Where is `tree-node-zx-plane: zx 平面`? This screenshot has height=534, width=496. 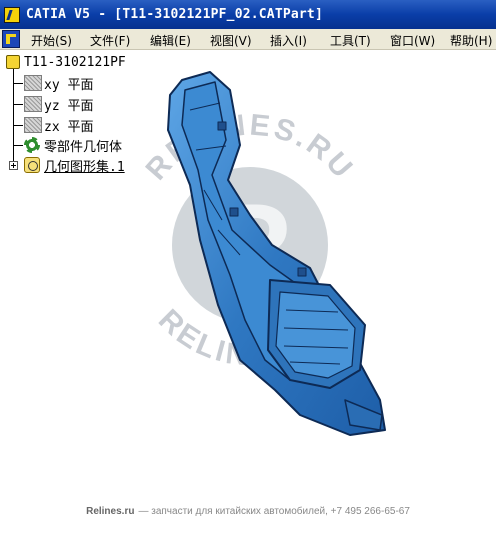 tree-node-zx-plane: zx 平面 is located at coordinates (58, 125).